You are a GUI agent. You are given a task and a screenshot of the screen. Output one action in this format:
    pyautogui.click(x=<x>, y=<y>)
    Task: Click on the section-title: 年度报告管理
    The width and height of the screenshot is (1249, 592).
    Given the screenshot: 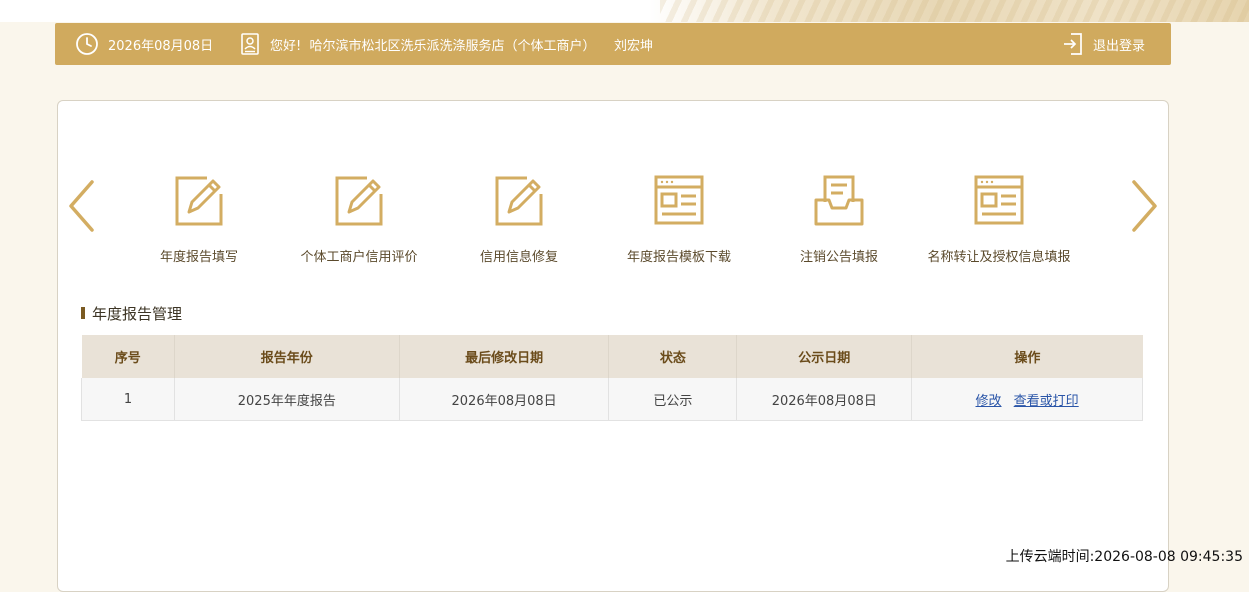 What is the action you would take?
    pyautogui.click(x=132, y=313)
    